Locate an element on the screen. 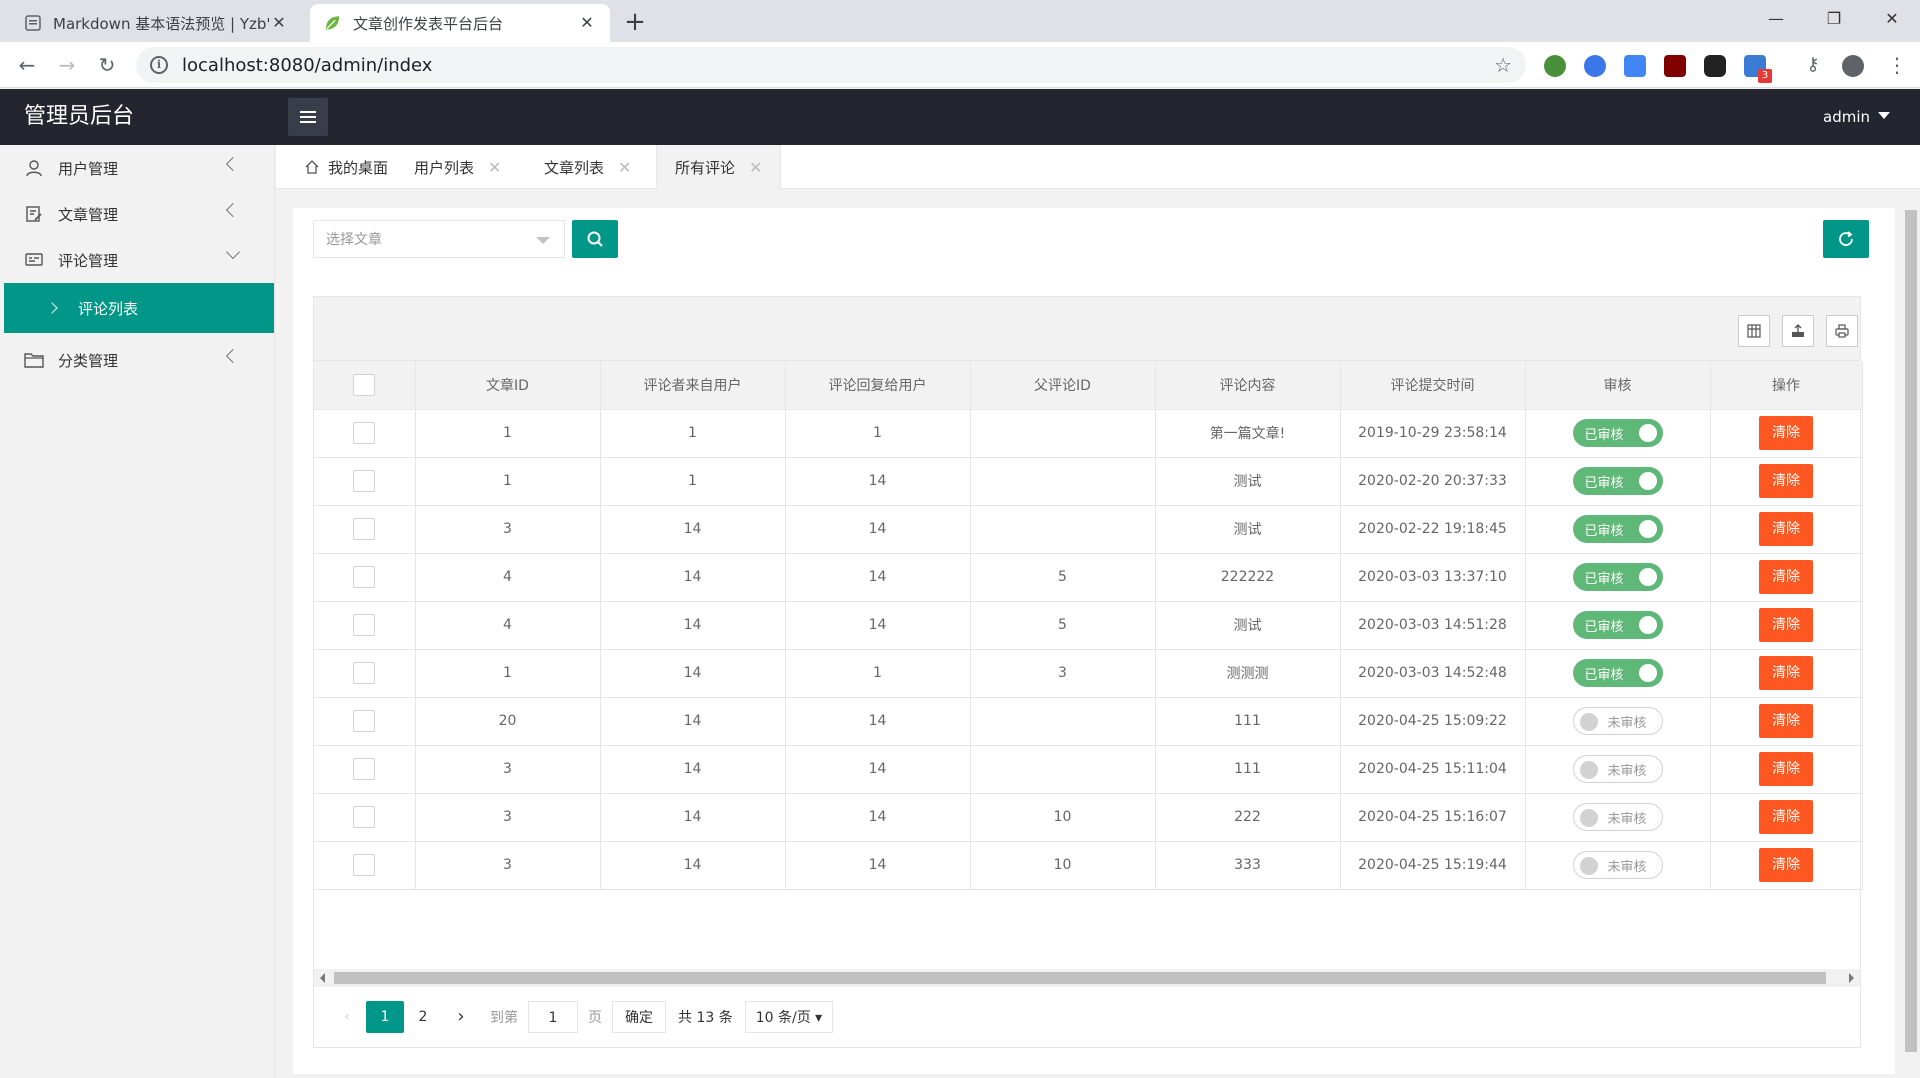 The width and height of the screenshot is (1920, 1078). reload-icon: ↻ is located at coordinates (107, 65).